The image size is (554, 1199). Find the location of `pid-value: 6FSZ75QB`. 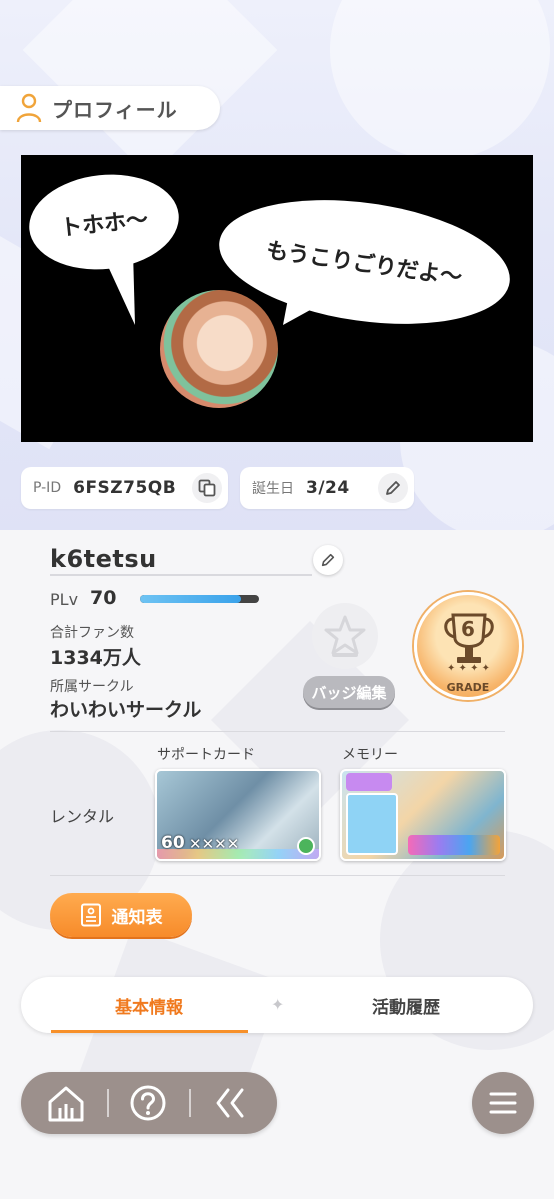

pid-value: 6FSZ75QB is located at coordinates (125, 488).